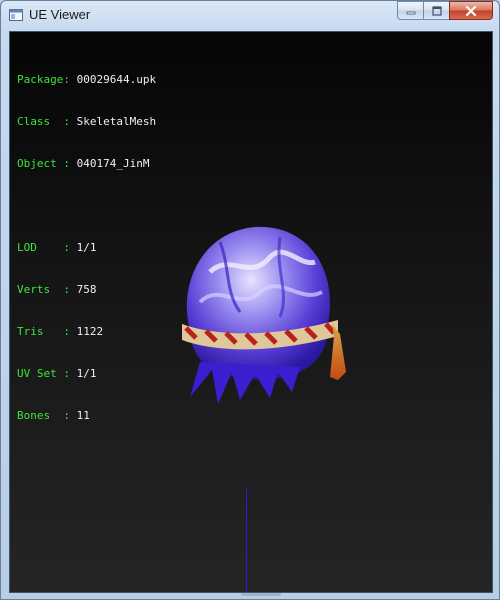 Image resolution: width=500 pixels, height=600 pixels. I want to click on info-row-bones: Bones : 11, so click(86, 416).